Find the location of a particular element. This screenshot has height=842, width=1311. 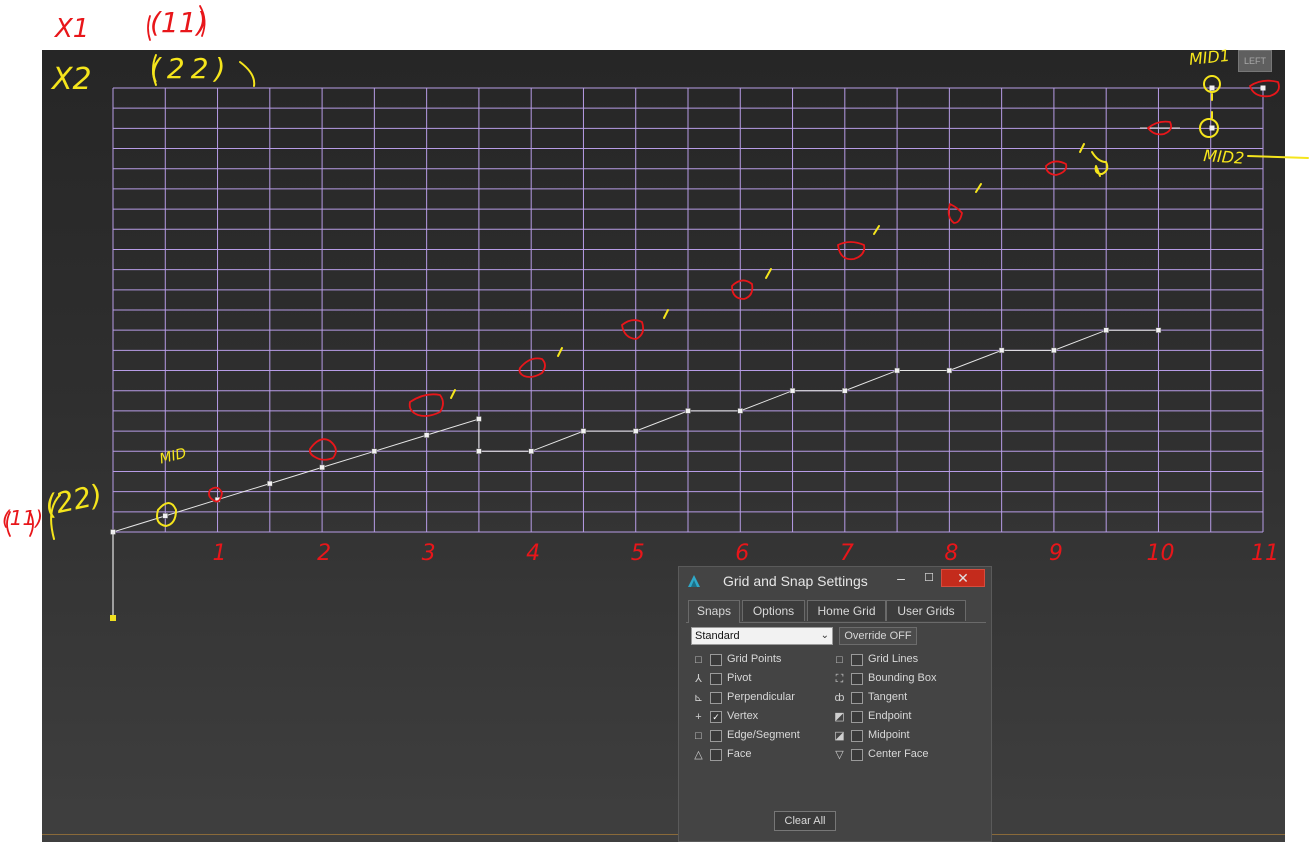

snap-option-label: Perpendicular is located at coordinates (761, 697).